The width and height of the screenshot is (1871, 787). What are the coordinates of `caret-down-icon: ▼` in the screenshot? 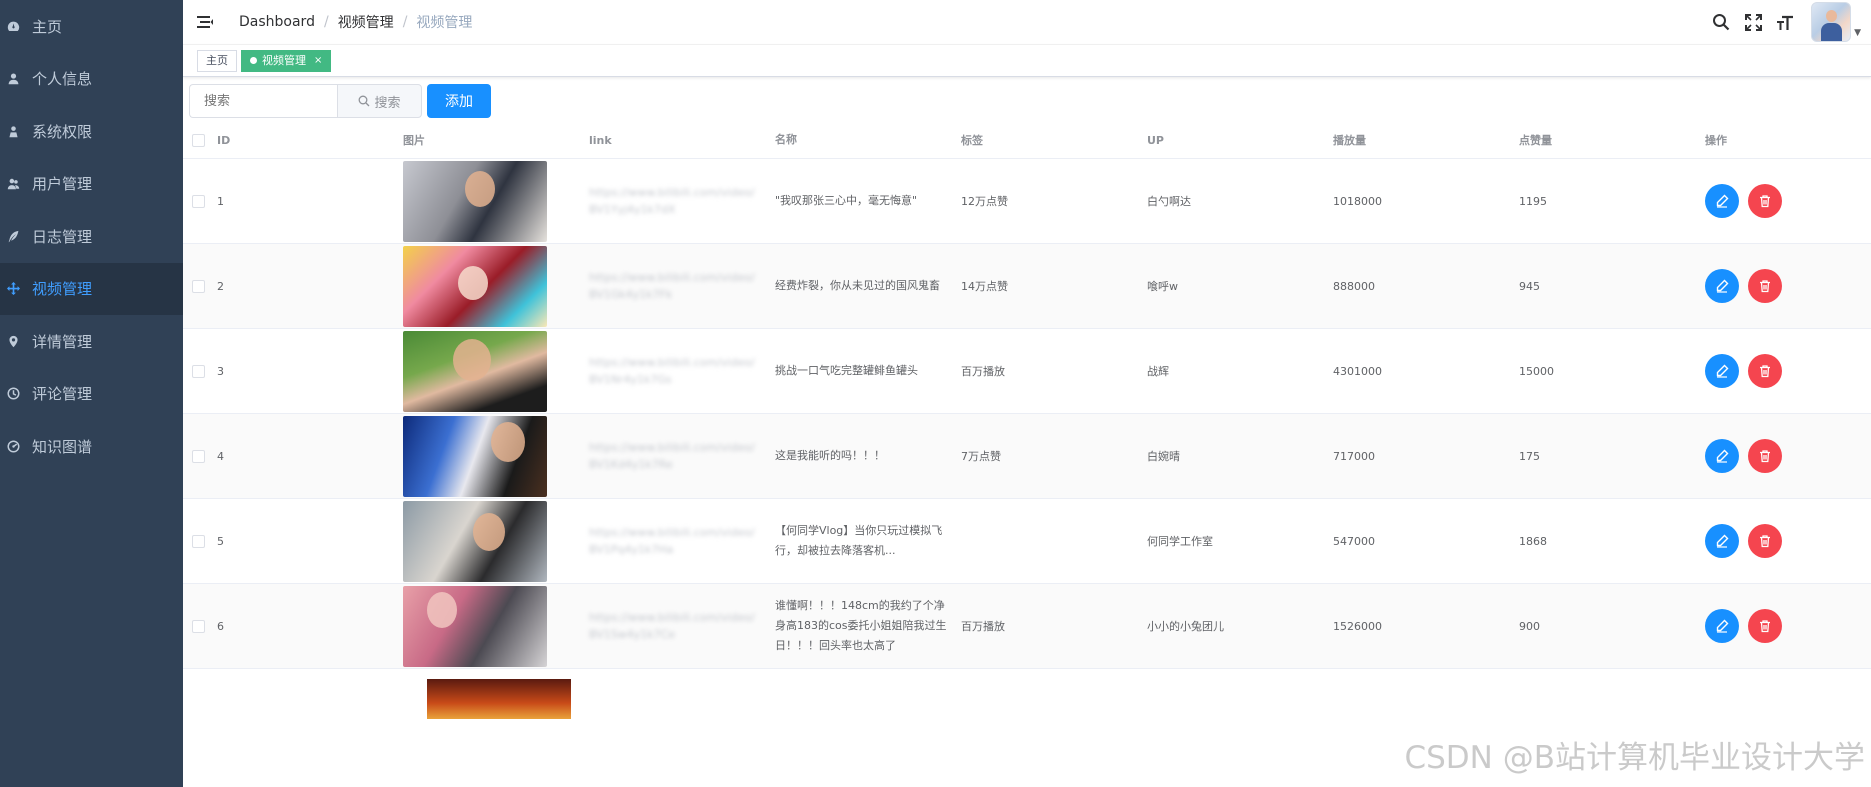 It's located at (1857, 33).